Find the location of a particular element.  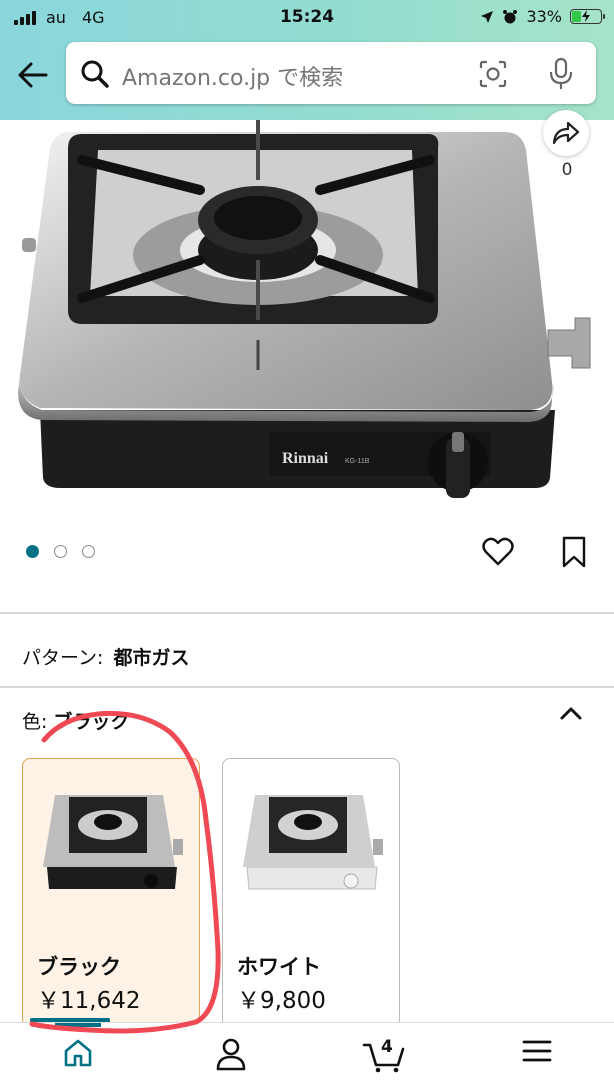

status-bar: au 4G 15:24 33% is located at coordinates (307, 17).